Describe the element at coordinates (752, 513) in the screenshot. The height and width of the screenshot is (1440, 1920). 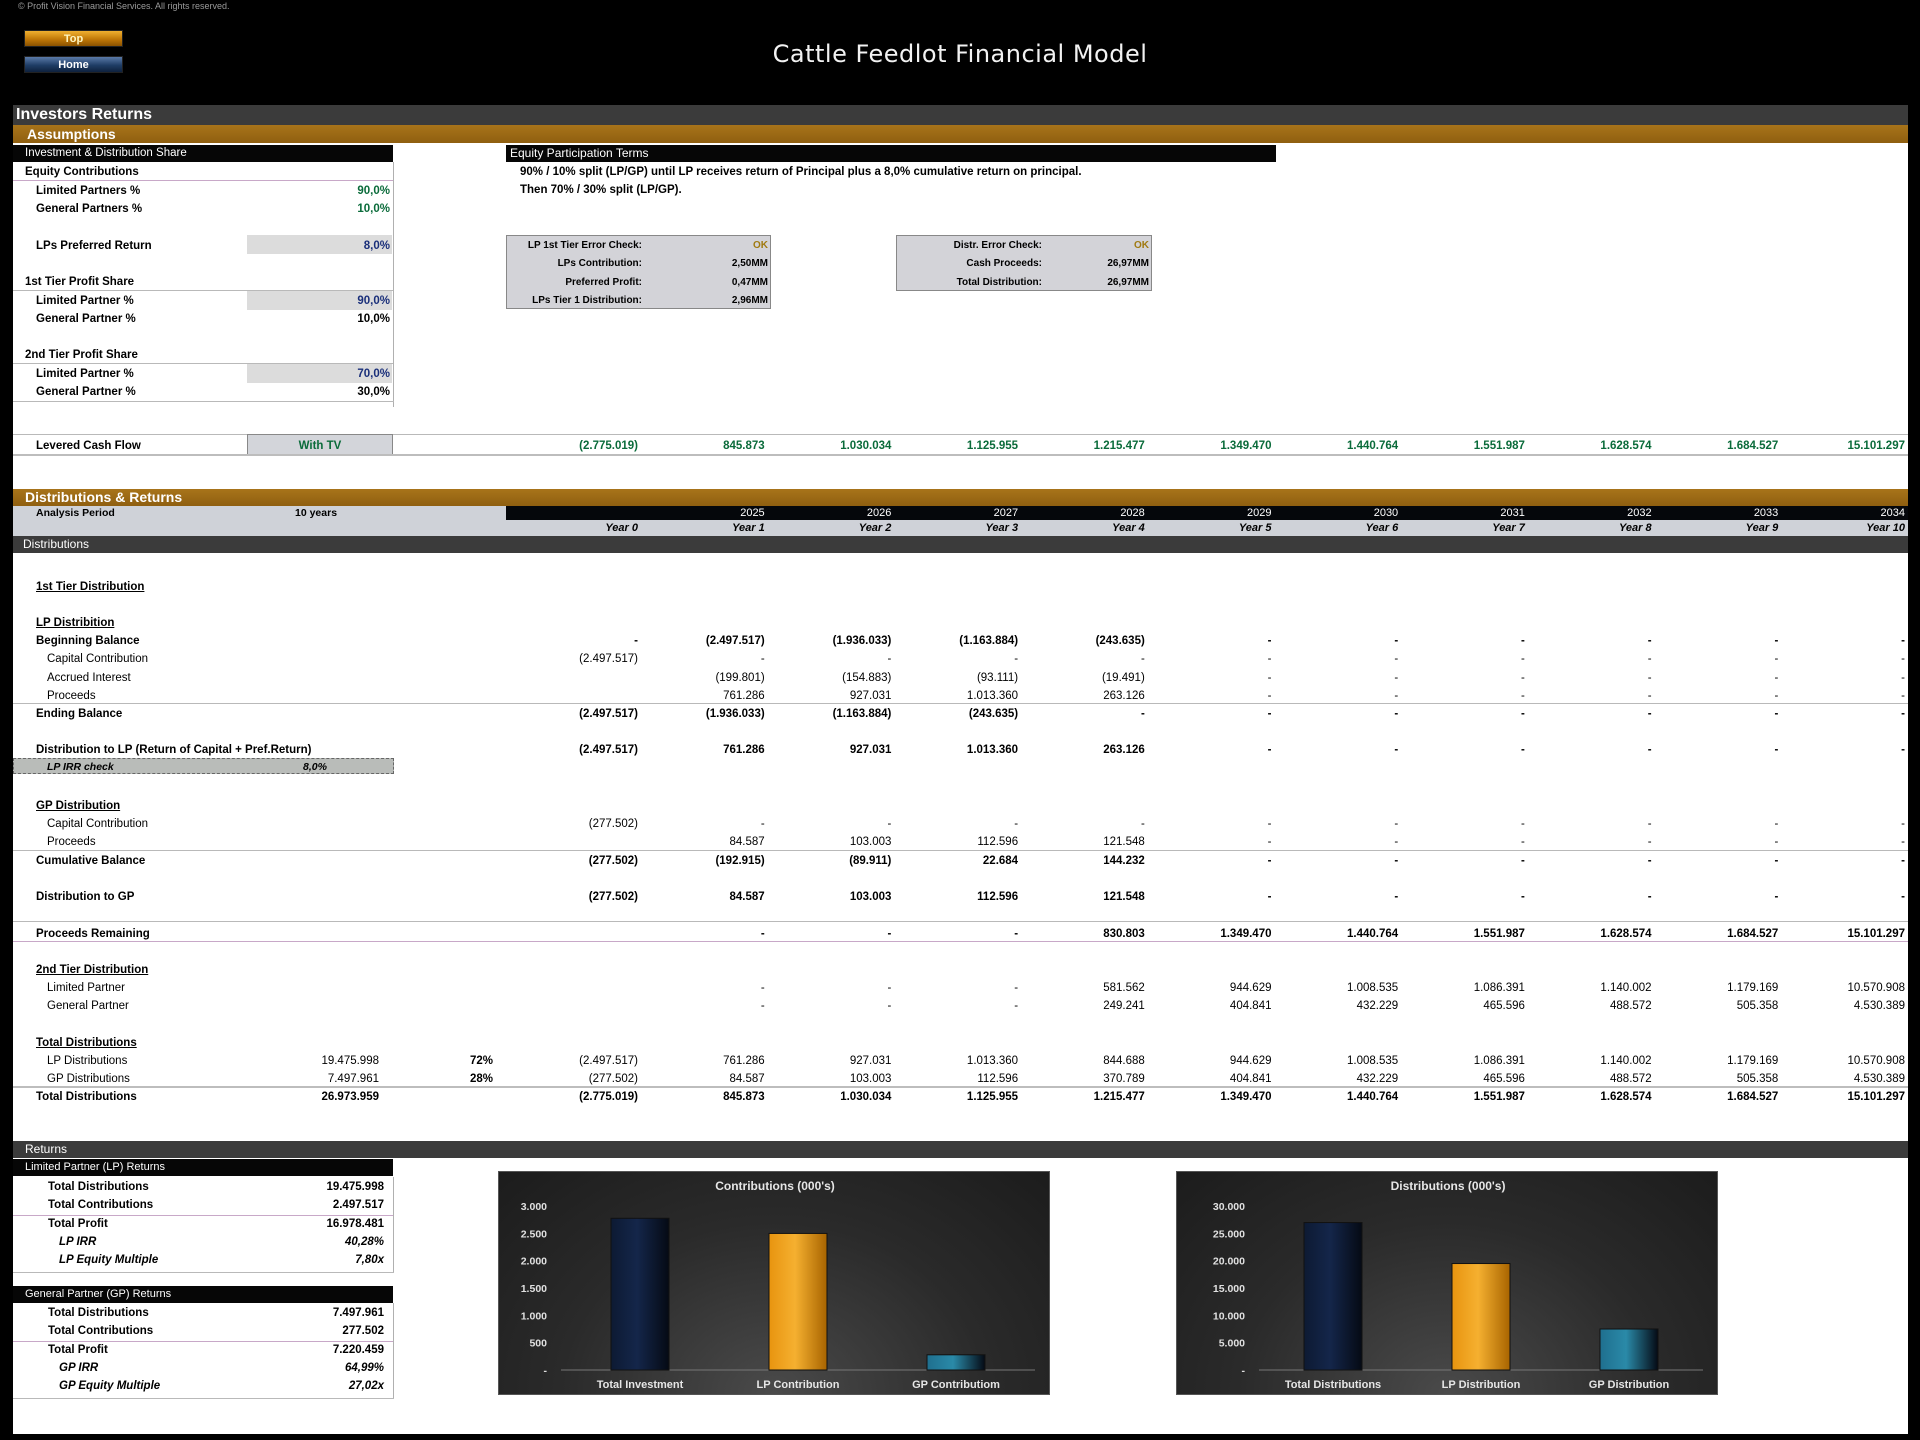
I see `year-column-header: 2025` at that location.